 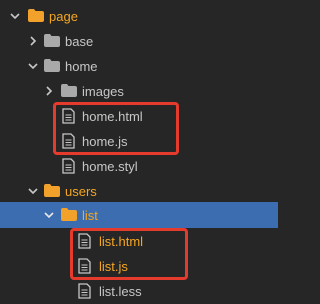 I want to click on tree-item-list-html: list.html, so click(x=139, y=241).